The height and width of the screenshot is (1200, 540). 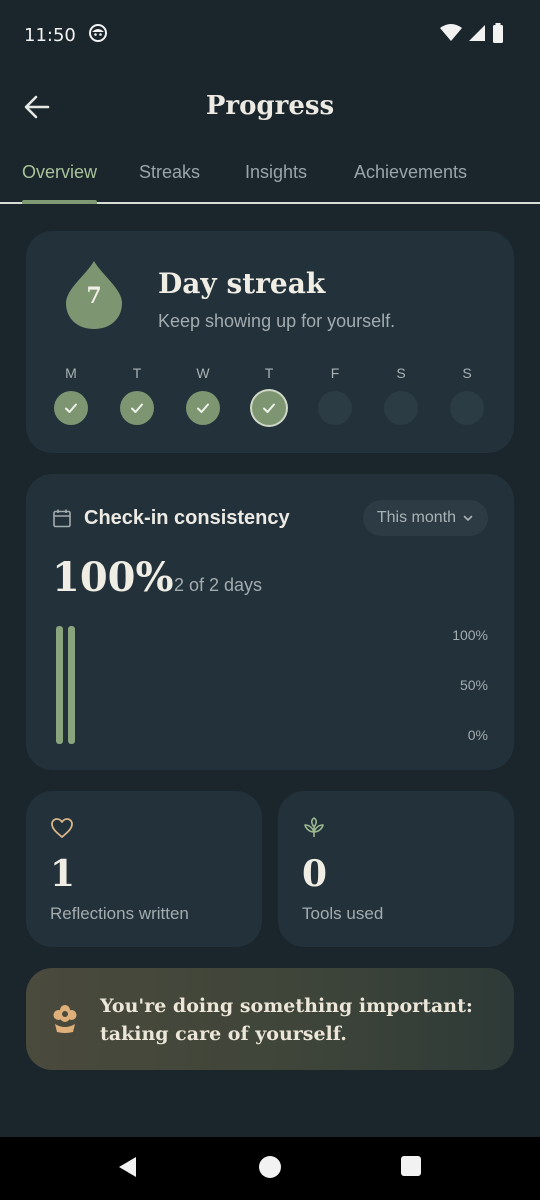 What do you see at coordinates (477, 735) in the screenshot?
I see `y-label-0: 0%` at bounding box center [477, 735].